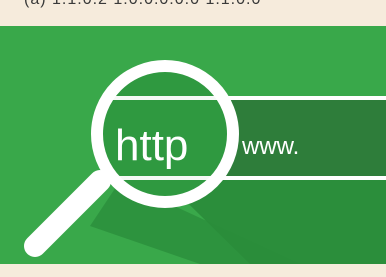 Image resolution: width=386 pixels, height=277 pixels. I want to click on top-strip-text: (a) 1.1.0.2 1.0.0.0.0.0 1.1.0.0, so click(142, 4).